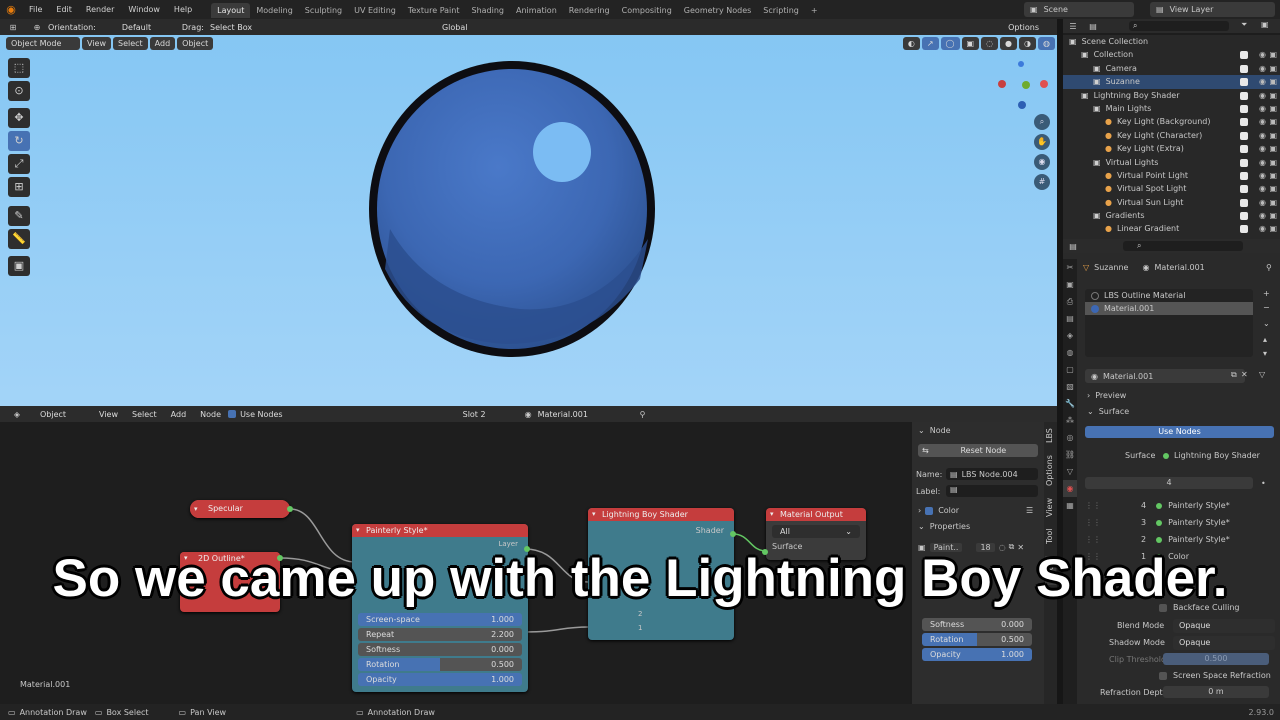 The height and width of the screenshot is (720, 1280). I want to click on select-box-tool-icon: ⬚, so click(19, 68).